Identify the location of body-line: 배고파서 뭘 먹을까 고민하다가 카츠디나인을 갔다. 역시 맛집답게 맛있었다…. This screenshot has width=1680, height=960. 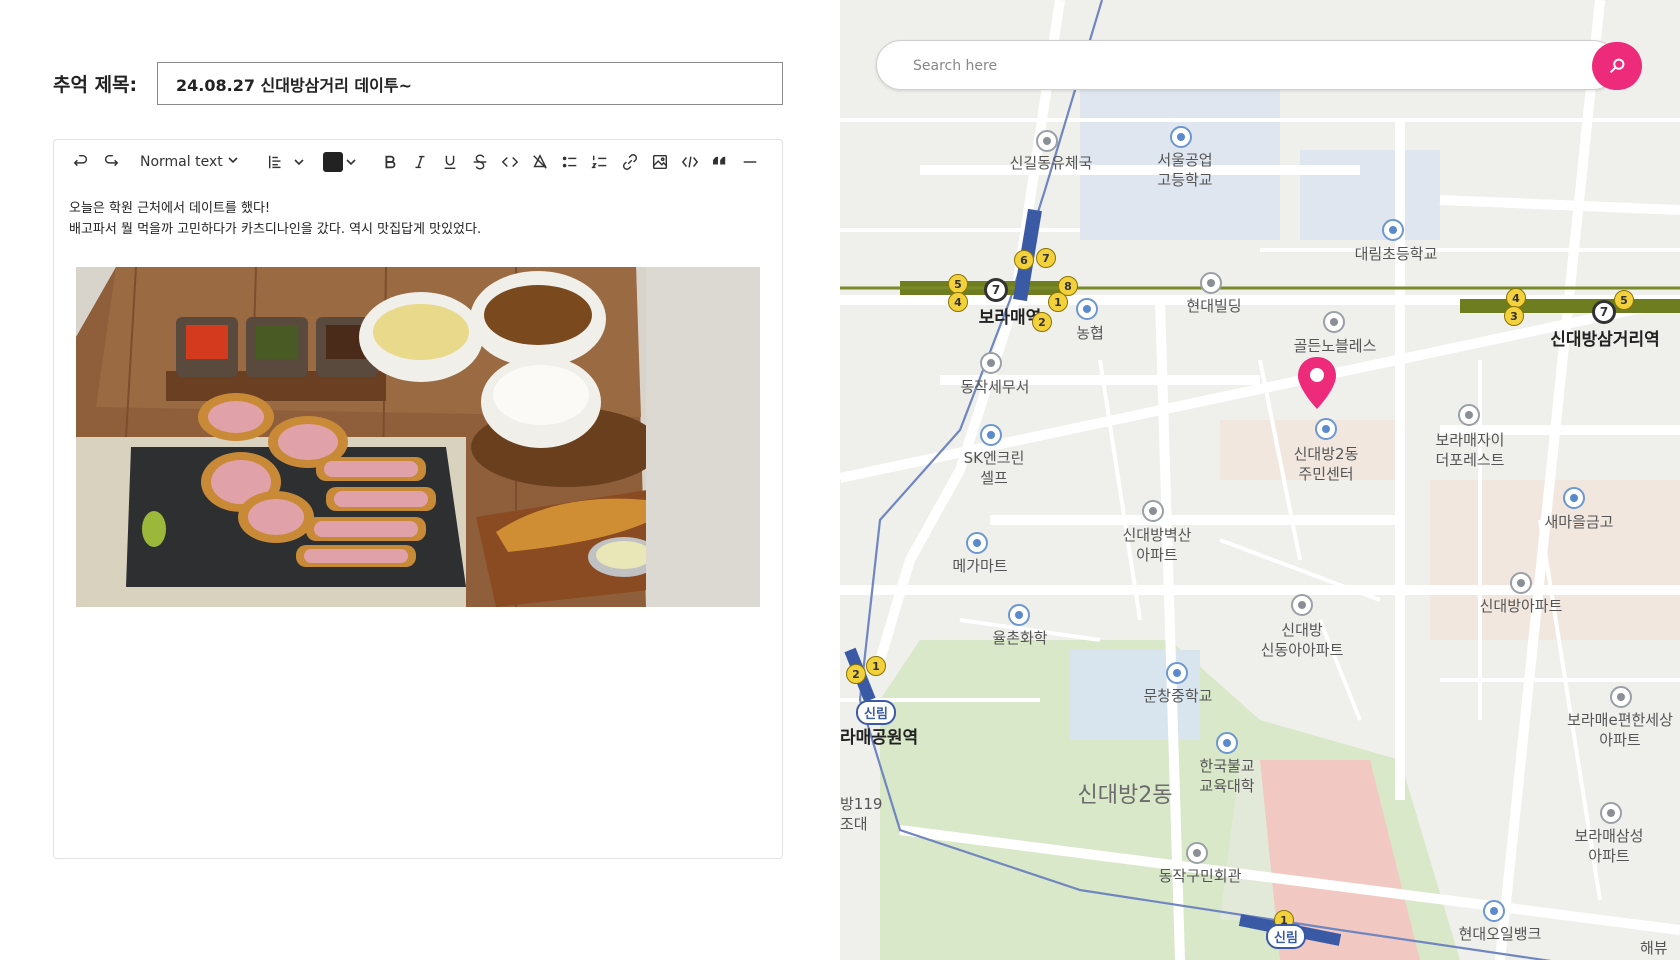
(275, 229).